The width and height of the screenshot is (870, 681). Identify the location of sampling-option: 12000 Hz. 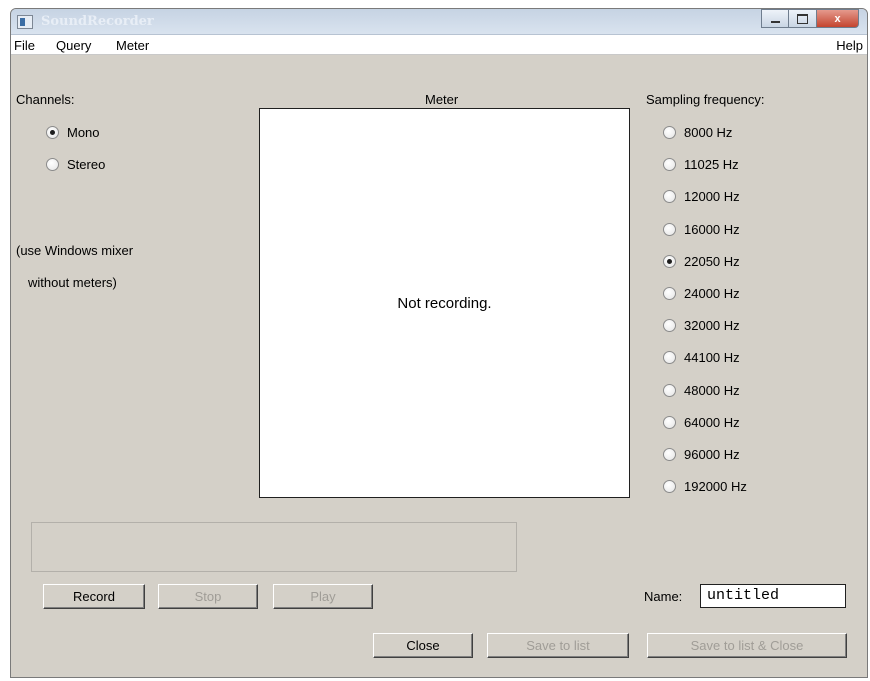
(701, 196).